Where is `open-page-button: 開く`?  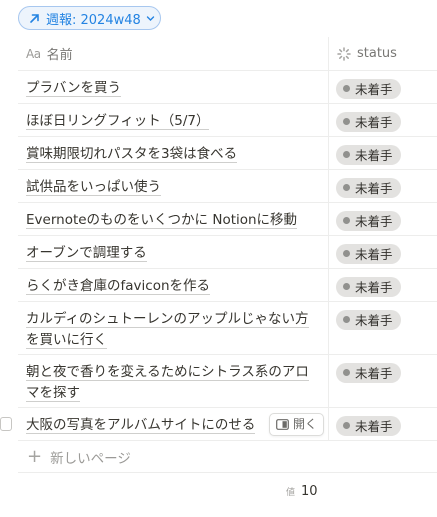 open-page-button: 開く is located at coordinates (296, 424).